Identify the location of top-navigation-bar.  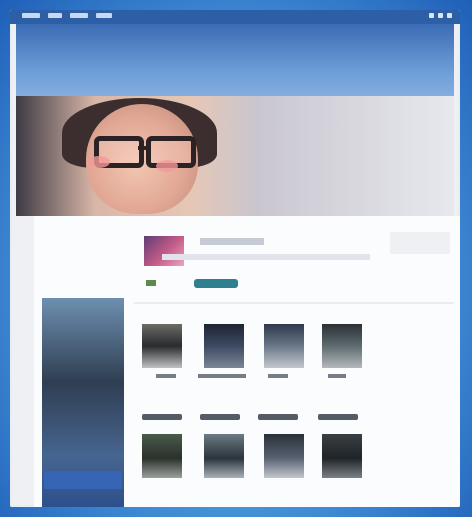
(235, 17).